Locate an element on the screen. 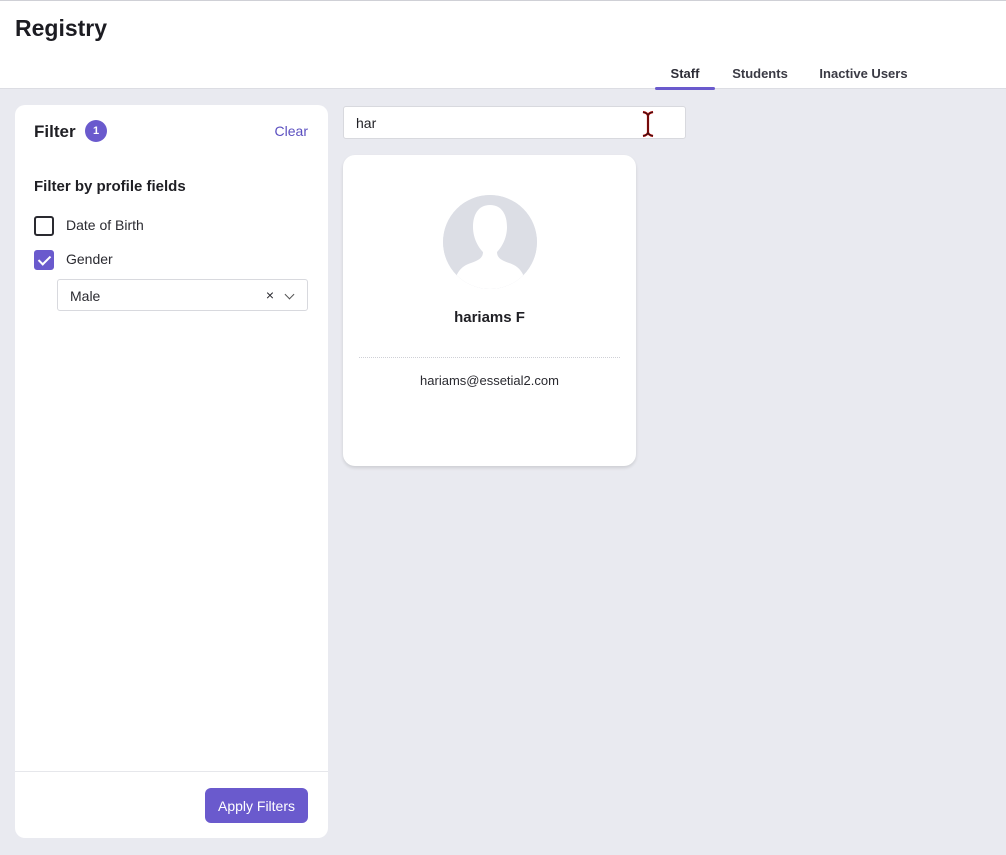 The image size is (1006, 855). filter-section-title: Filter by profile fields is located at coordinates (110, 186).